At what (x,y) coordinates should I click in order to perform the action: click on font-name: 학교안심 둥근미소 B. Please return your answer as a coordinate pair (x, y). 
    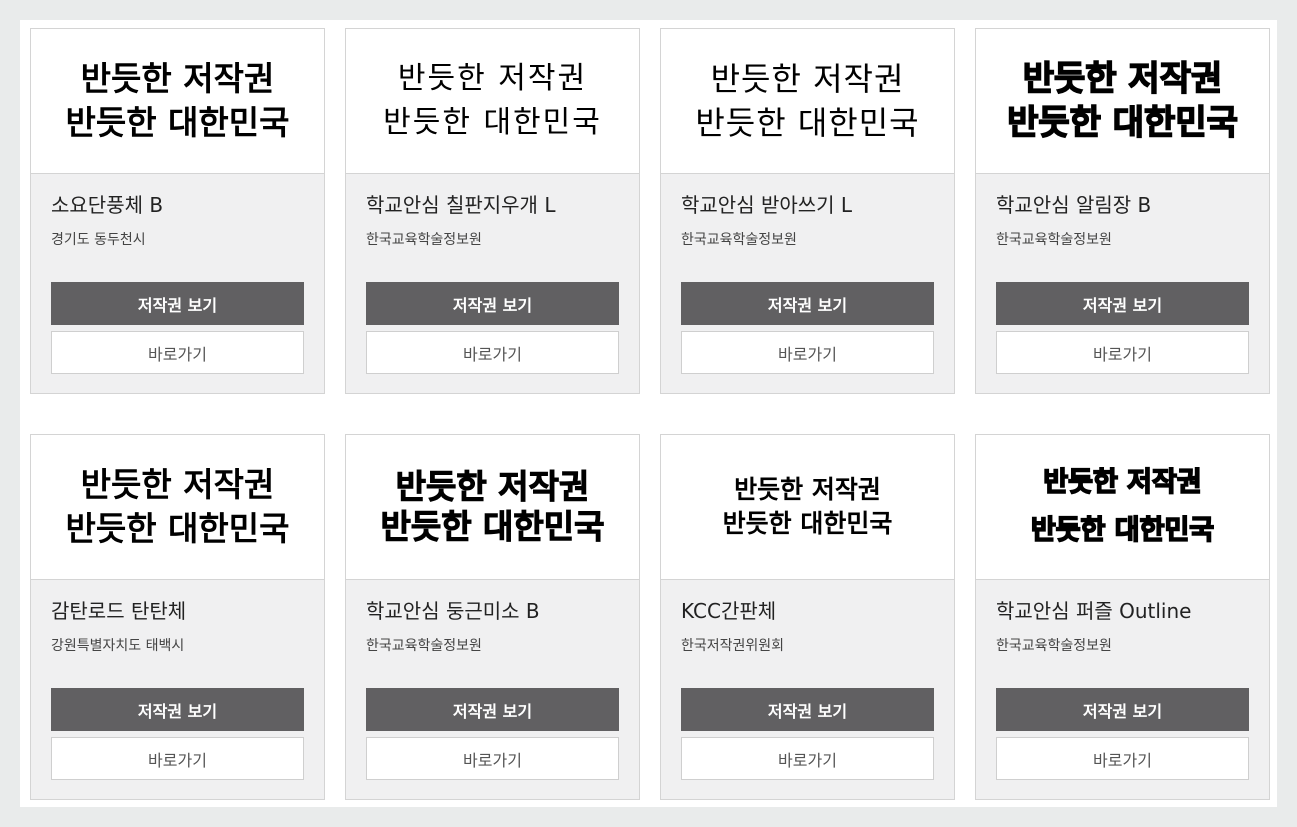
    Looking at the image, I should click on (453, 611).